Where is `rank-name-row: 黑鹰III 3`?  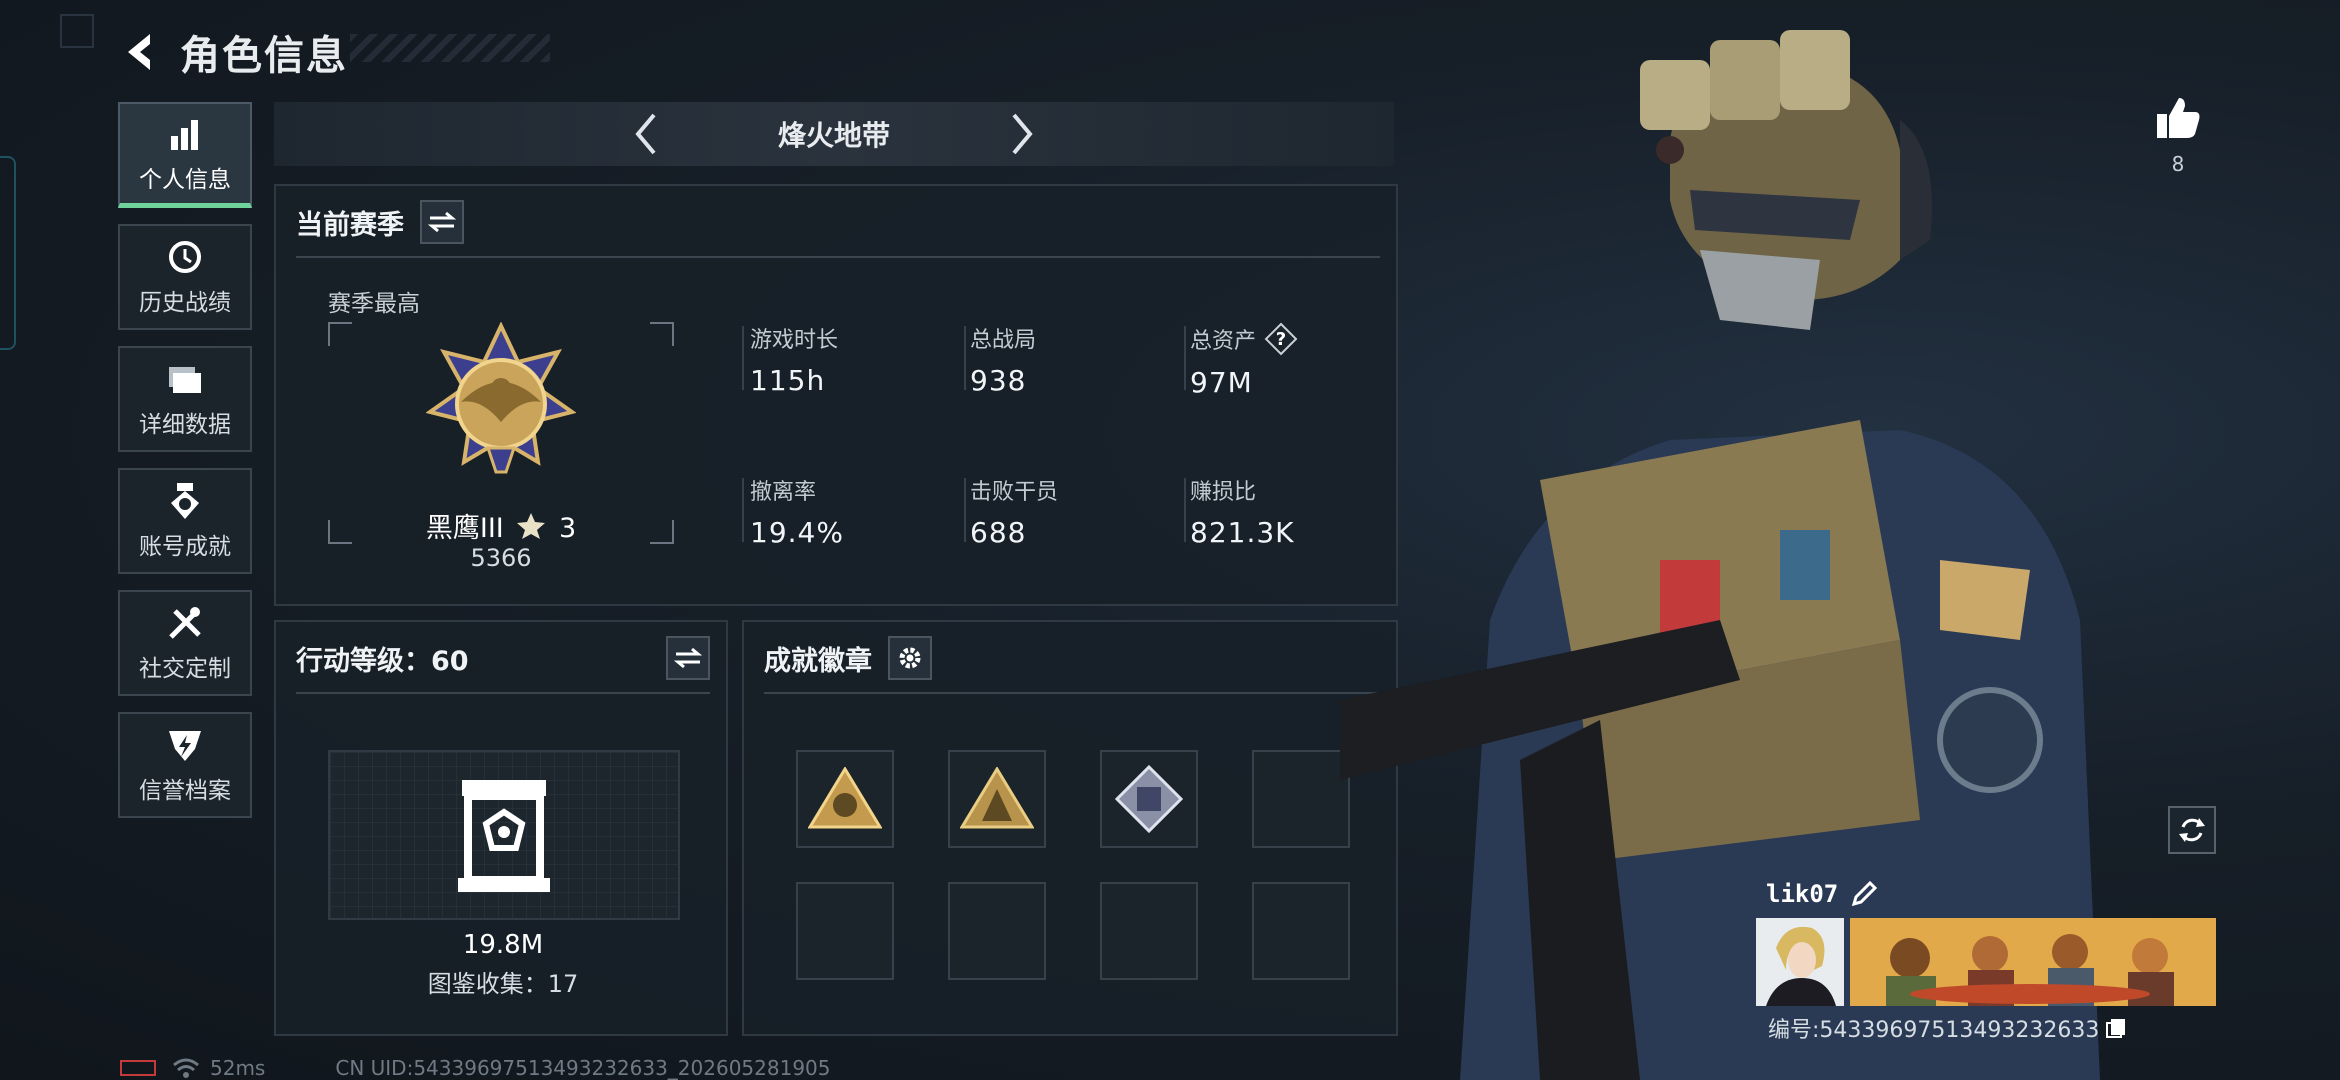
rank-name-row: 黑鹰III 3 is located at coordinates (501, 525).